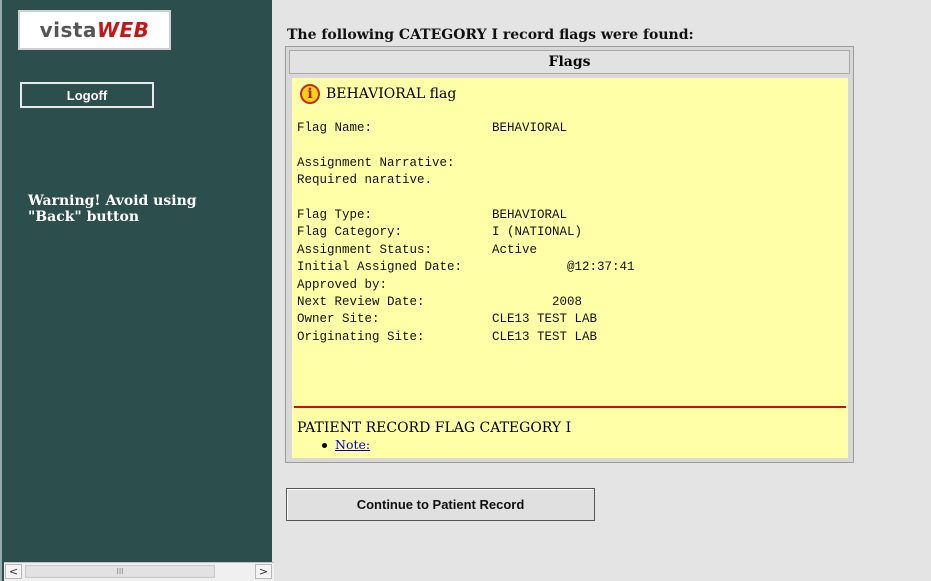  What do you see at coordinates (391, 94) in the screenshot?
I see `flag-title: BEHAVIORAL flag` at bounding box center [391, 94].